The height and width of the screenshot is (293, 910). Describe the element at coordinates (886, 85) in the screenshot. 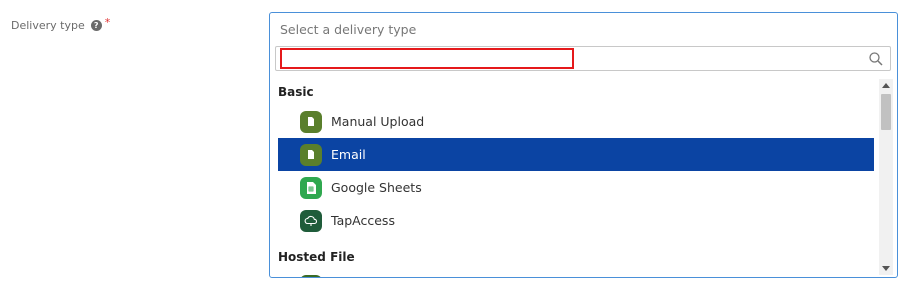

I see `scroll-up-arrow-icon` at that location.